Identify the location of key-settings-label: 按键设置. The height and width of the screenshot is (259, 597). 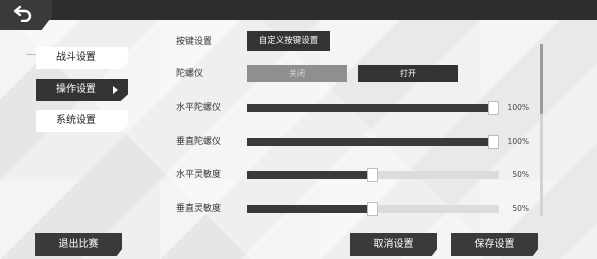
(194, 42).